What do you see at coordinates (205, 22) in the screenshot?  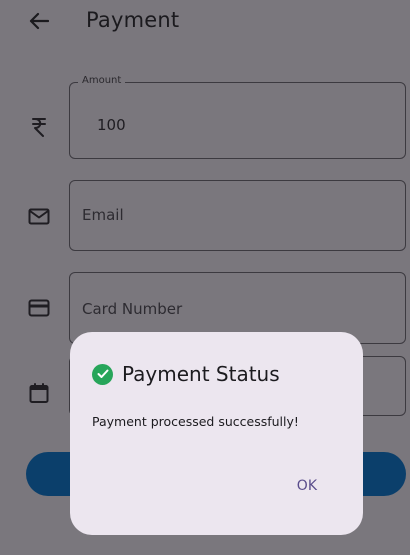 I see `app-bar: Payment` at bounding box center [205, 22].